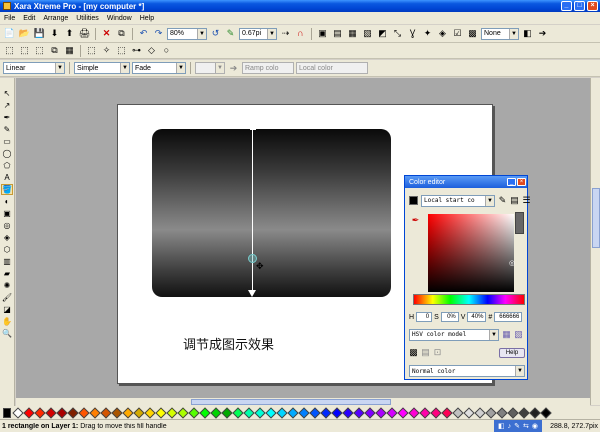 The height and width of the screenshot is (432, 600). What do you see at coordinates (7, 201) in the screenshot?
I see `transparency-tool-icon: ◐` at bounding box center [7, 201].